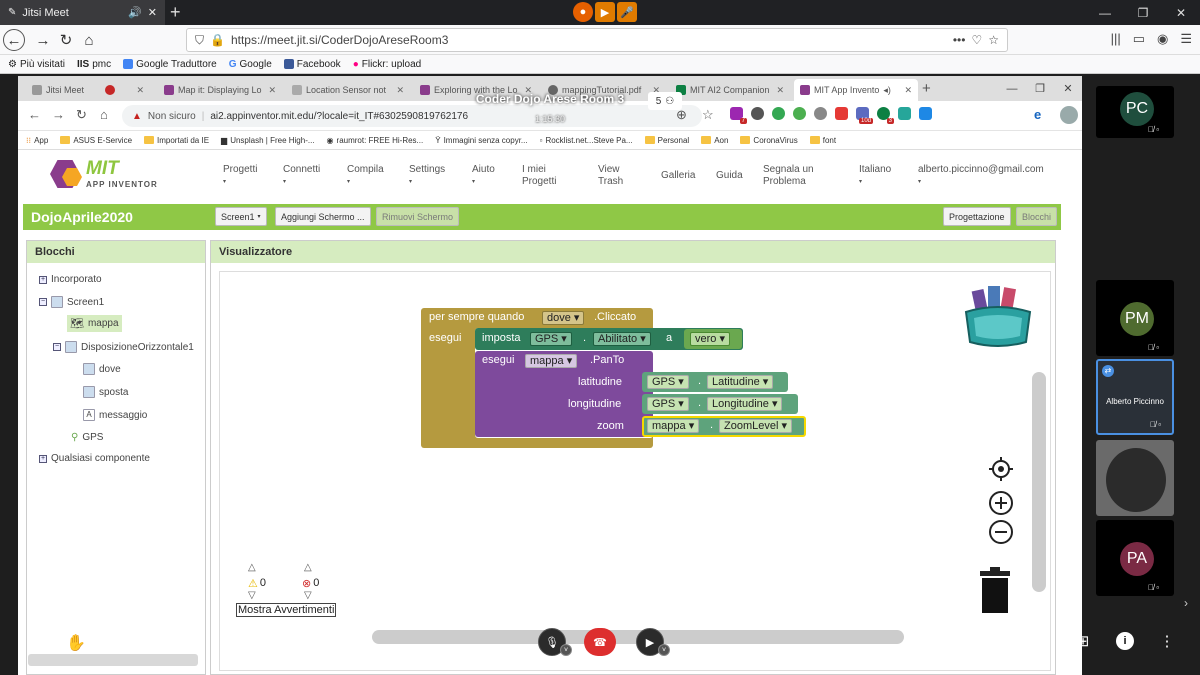  What do you see at coordinates (993, 40) in the screenshot?
I see `star-icon: ☆` at bounding box center [993, 40].